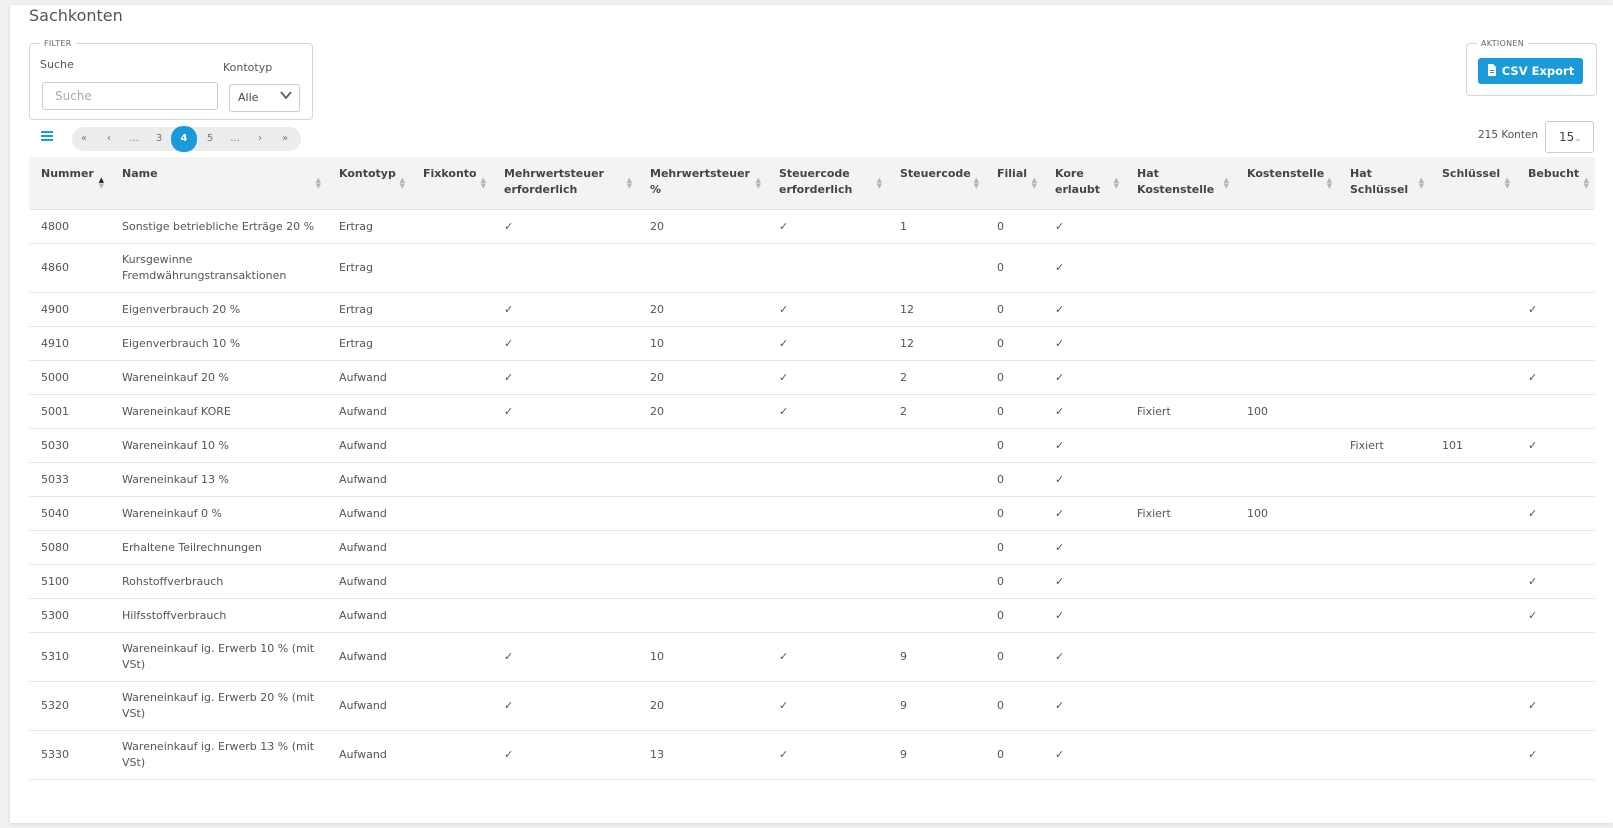  What do you see at coordinates (264, 98) in the screenshot?
I see `kontotyp-select: Alle` at bounding box center [264, 98].